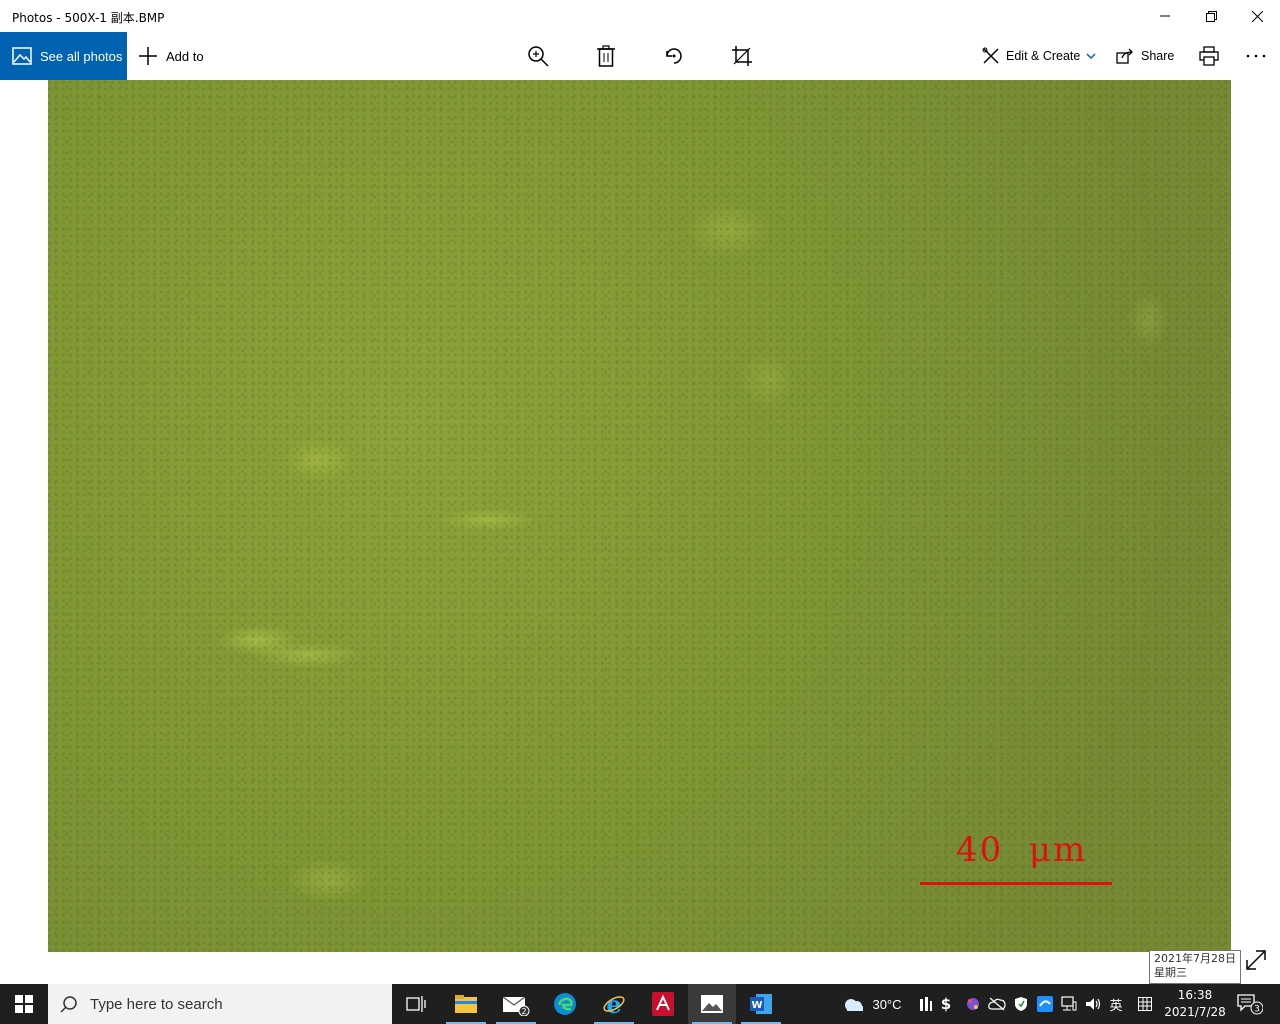  I want to click on fullscreen-button, so click(1256, 960).